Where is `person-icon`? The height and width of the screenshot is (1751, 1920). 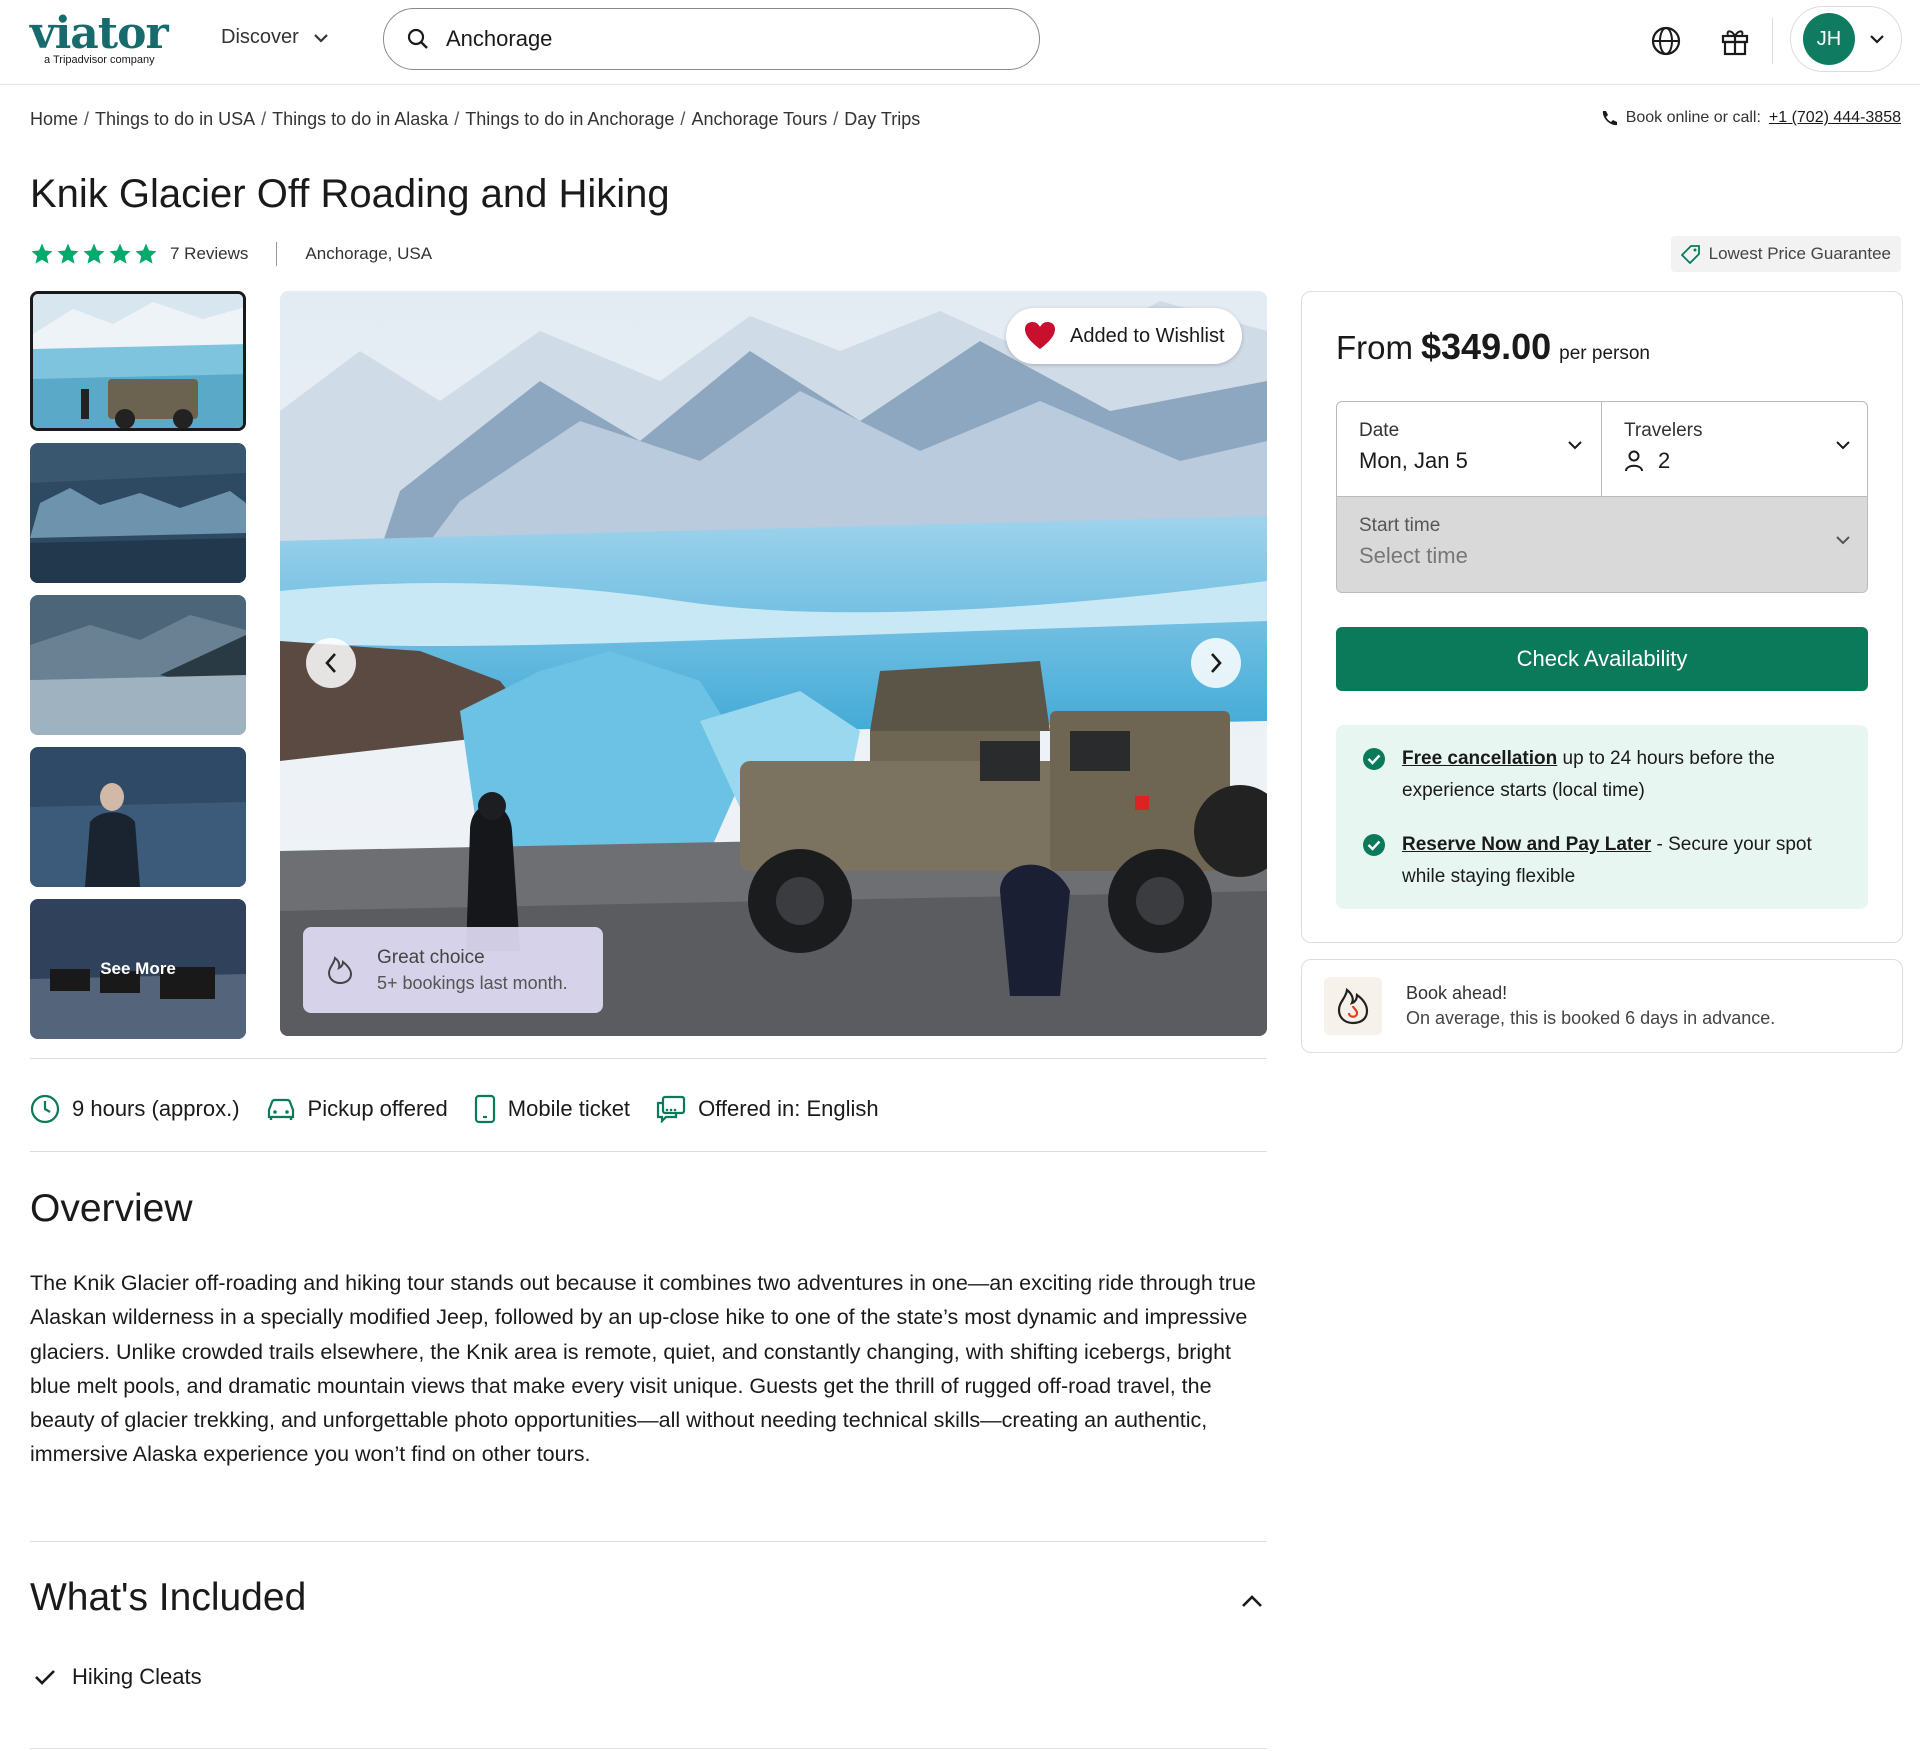
person-icon is located at coordinates (1634, 461).